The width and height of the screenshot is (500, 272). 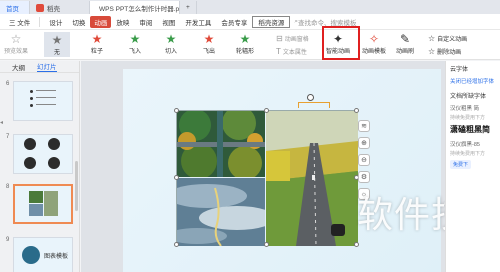 I want to click on zoom-out-icon: ⊖, so click(x=364, y=160).